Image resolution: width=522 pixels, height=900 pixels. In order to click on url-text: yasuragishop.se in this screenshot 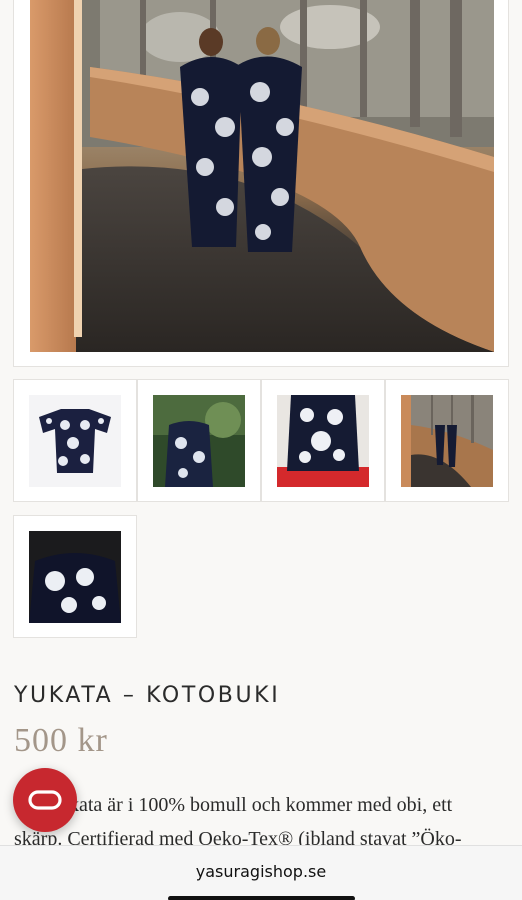, I will do `click(261, 871)`.